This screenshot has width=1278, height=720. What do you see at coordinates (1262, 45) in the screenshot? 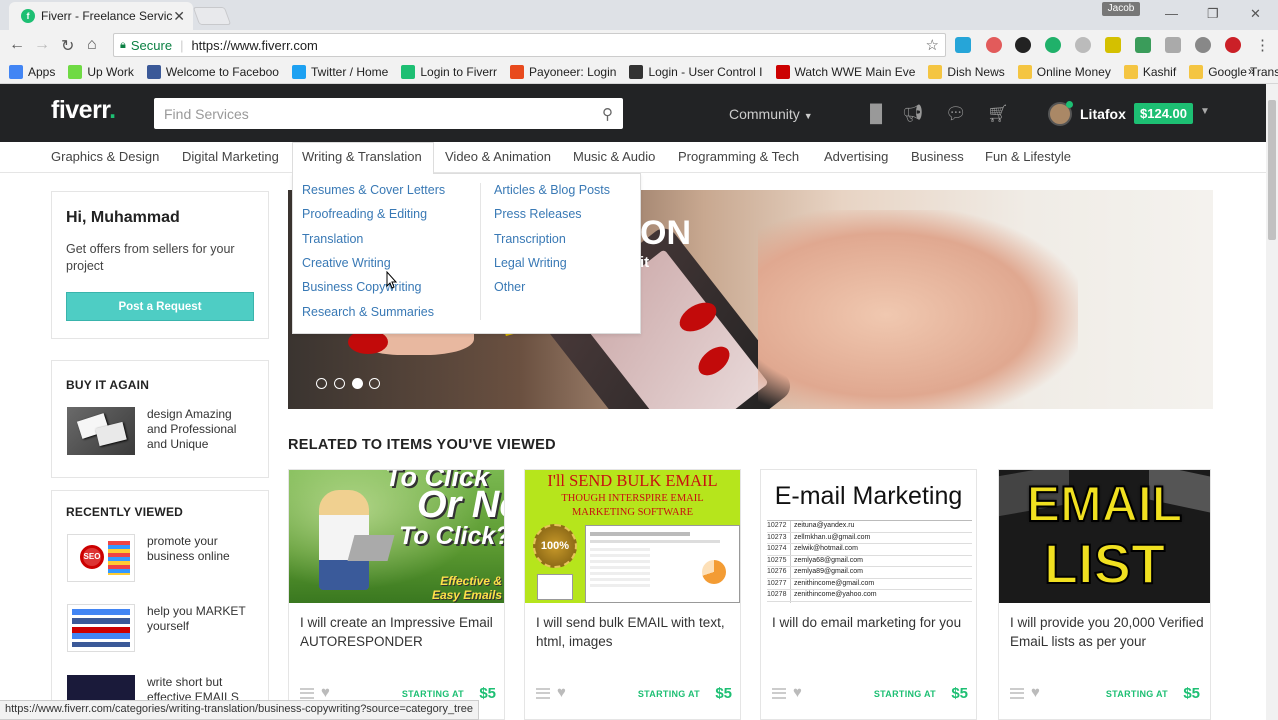
I see `chrome-menu-icon: ⋮` at bounding box center [1262, 45].